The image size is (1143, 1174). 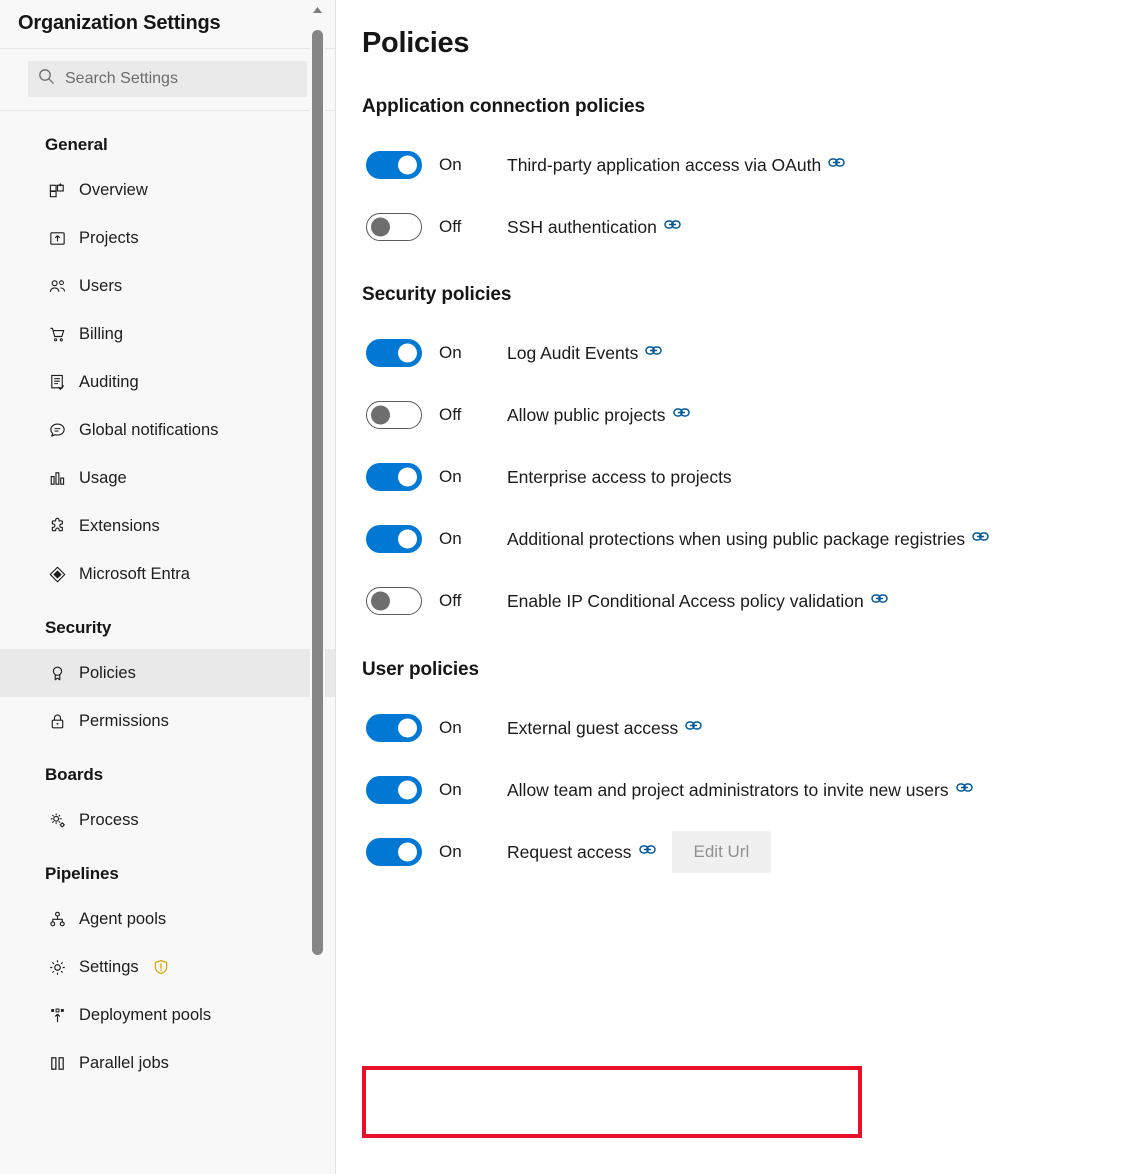 I want to click on sidebar-item-parallel-jobs: Parallel jobs, so click(x=167, y=1063).